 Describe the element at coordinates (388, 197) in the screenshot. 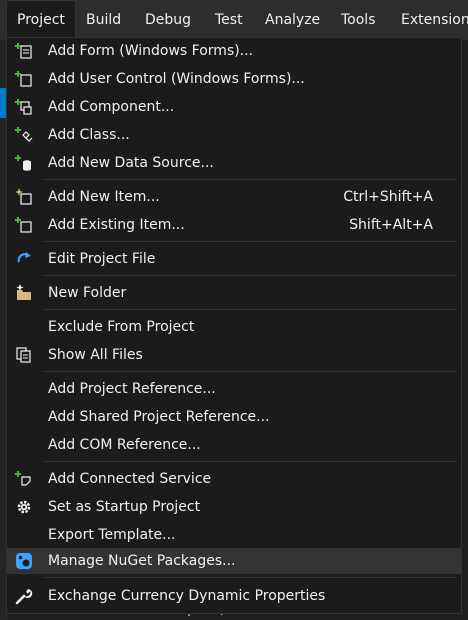

I see `menu-item-shortcut: Ctrl+Shift+A` at that location.